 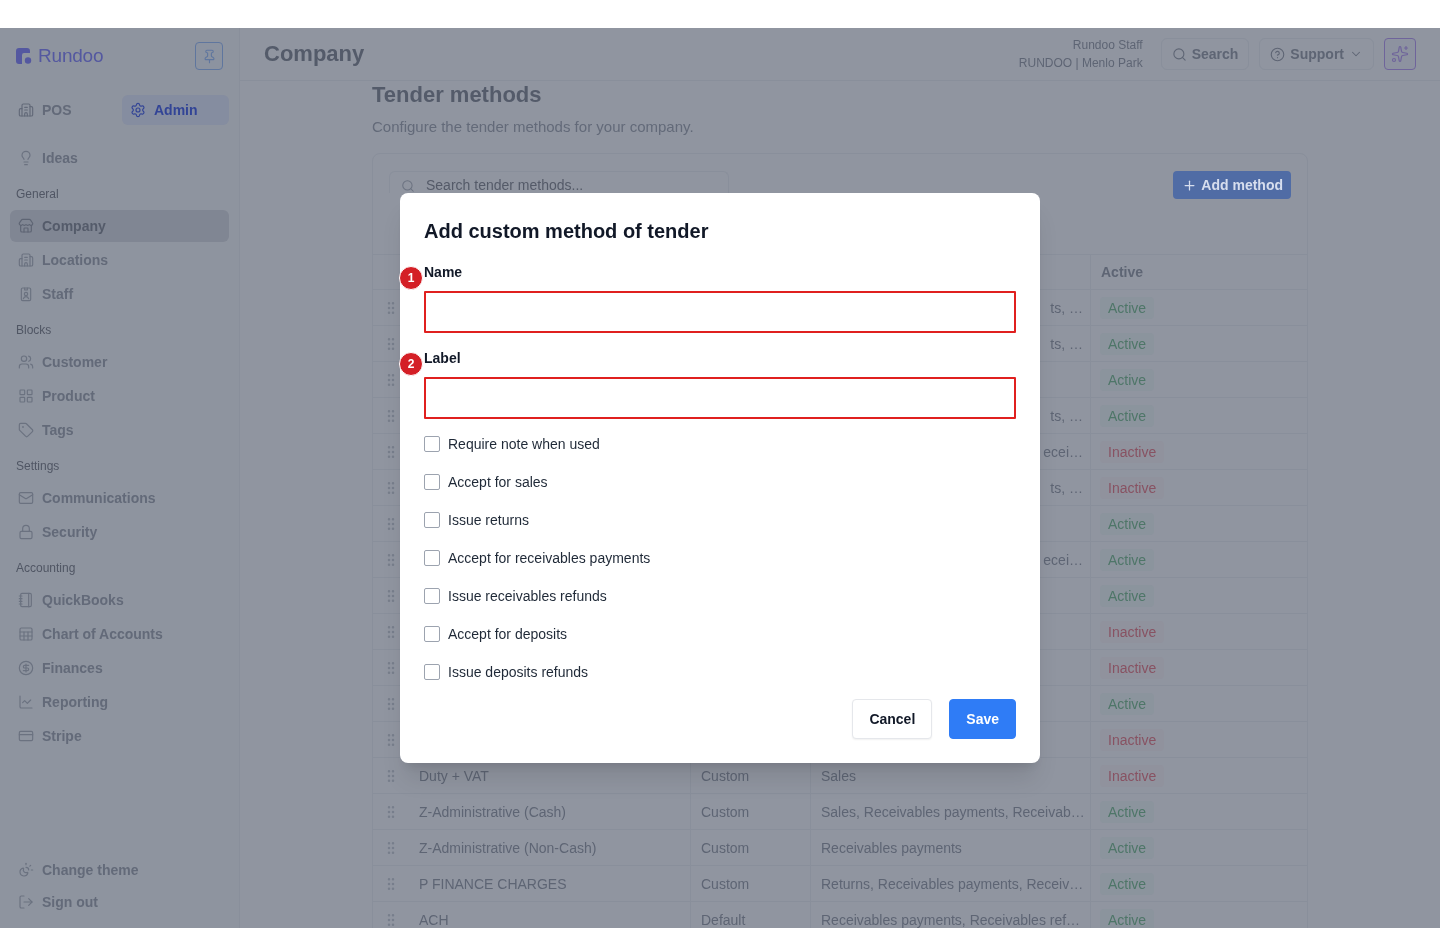 I want to click on lock-icon, so click(x=26, y=532).